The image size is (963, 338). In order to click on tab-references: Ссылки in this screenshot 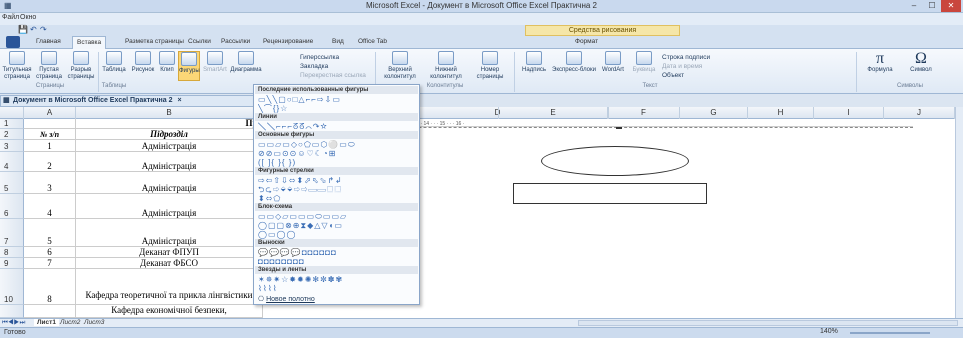, I will do `click(199, 41)`.